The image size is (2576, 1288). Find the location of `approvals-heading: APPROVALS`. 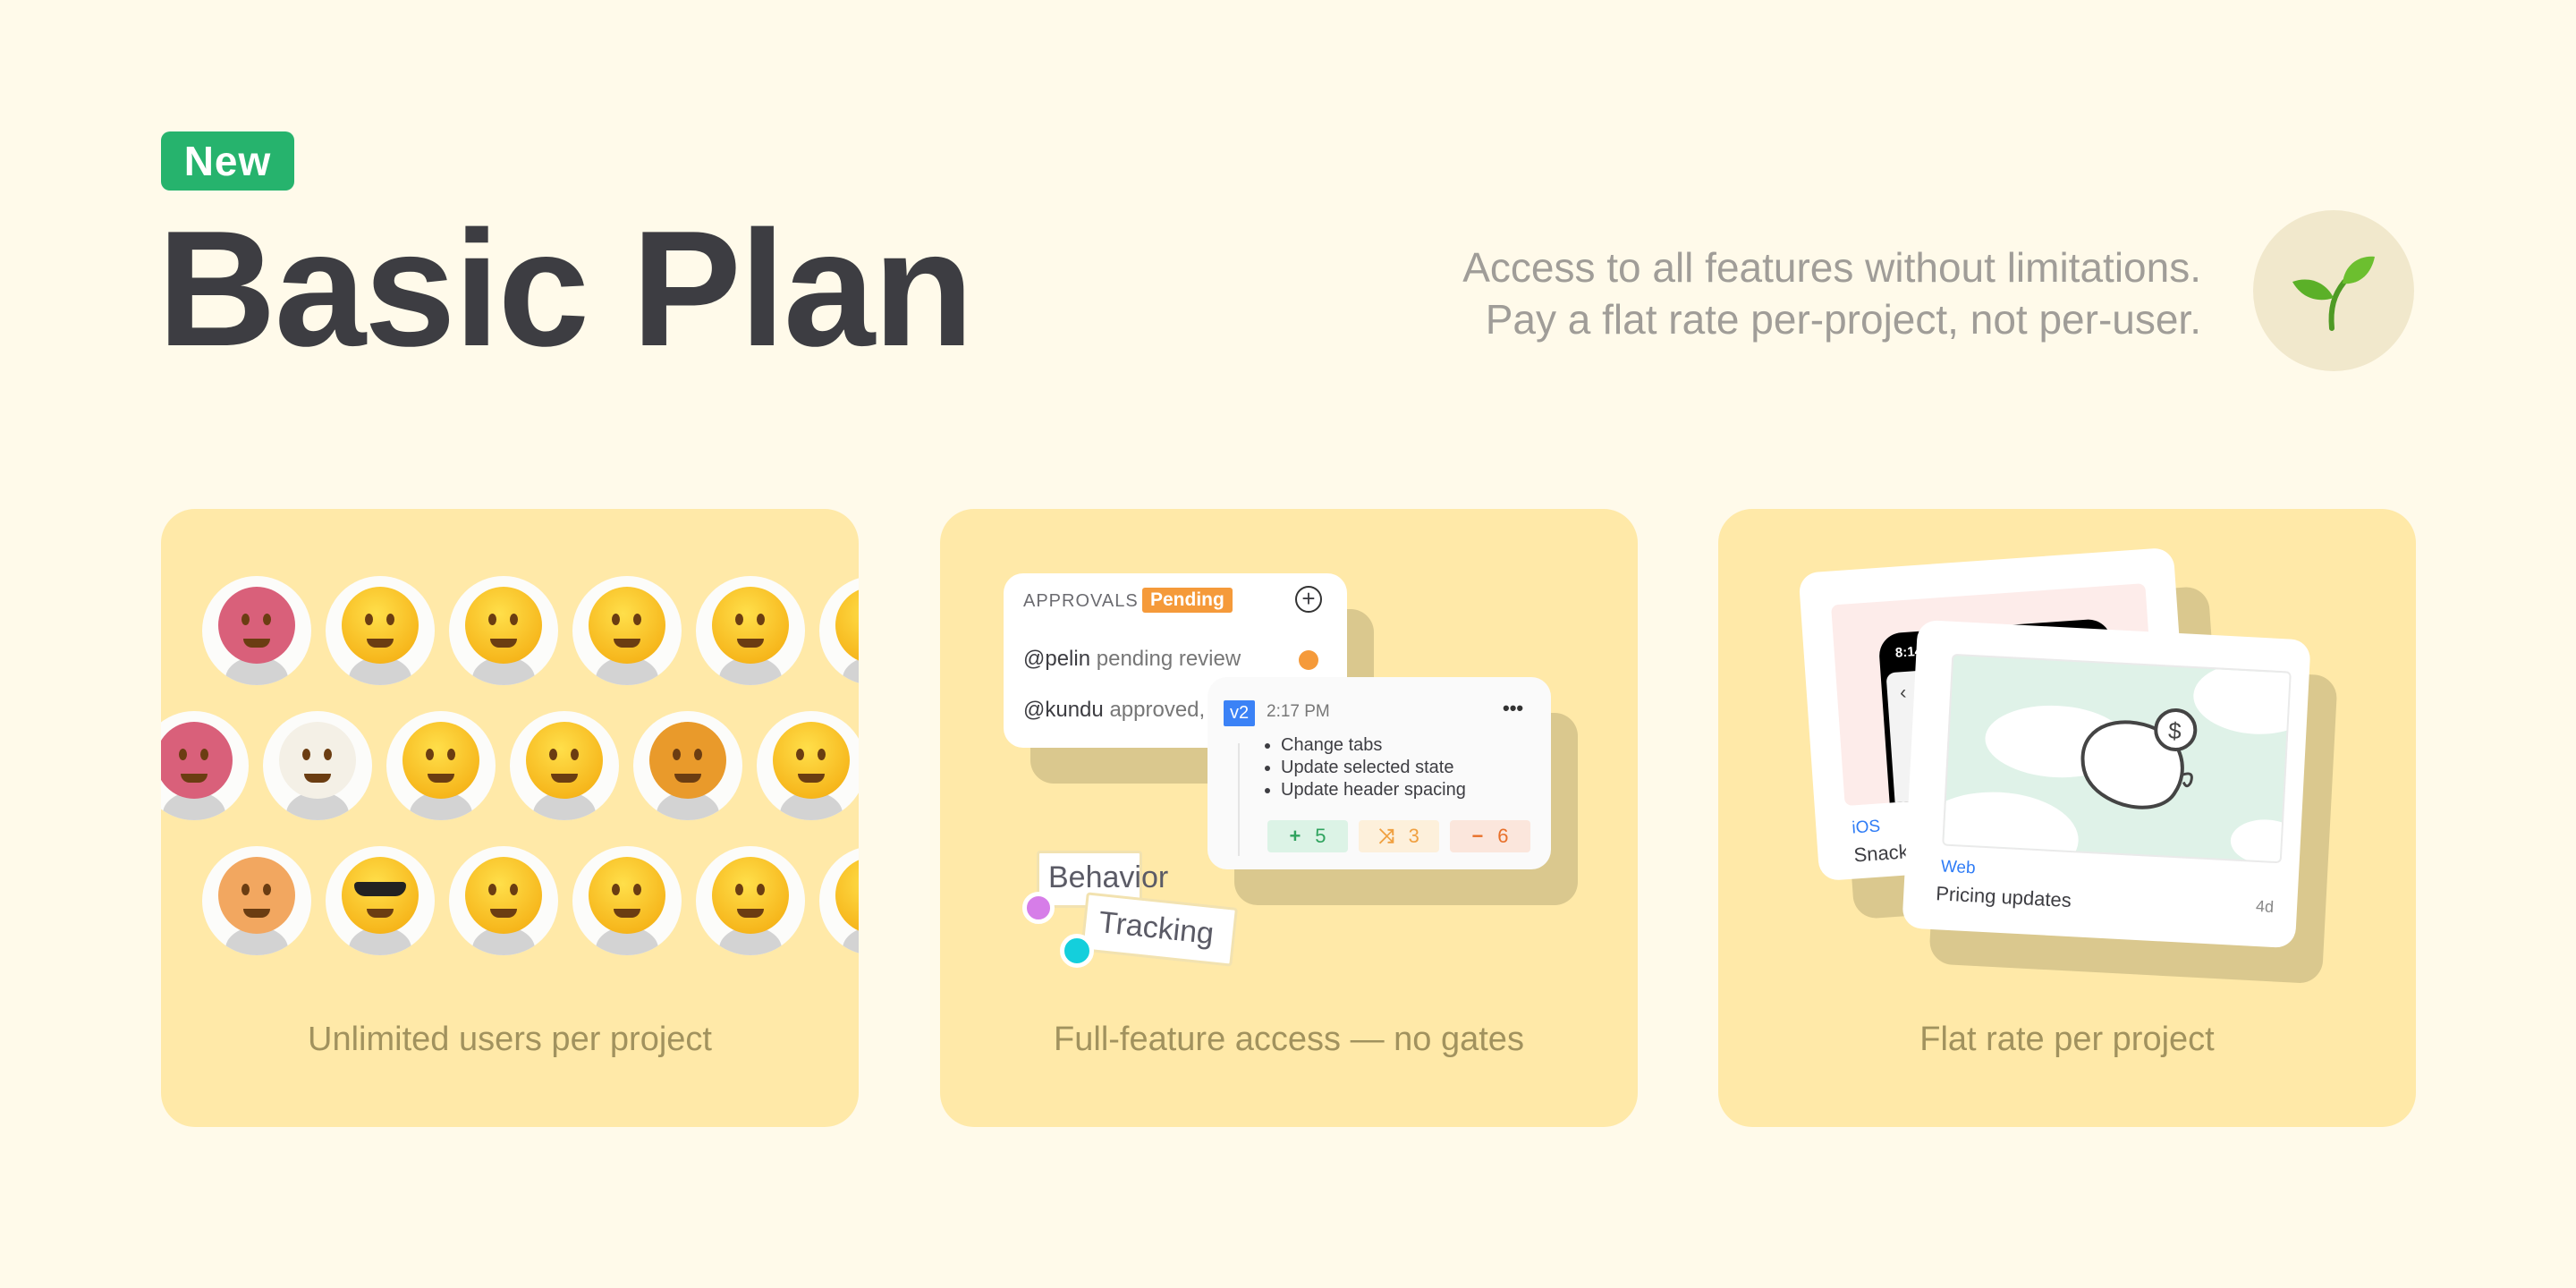

approvals-heading: APPROVALS is located at coordinates (1081, 601).